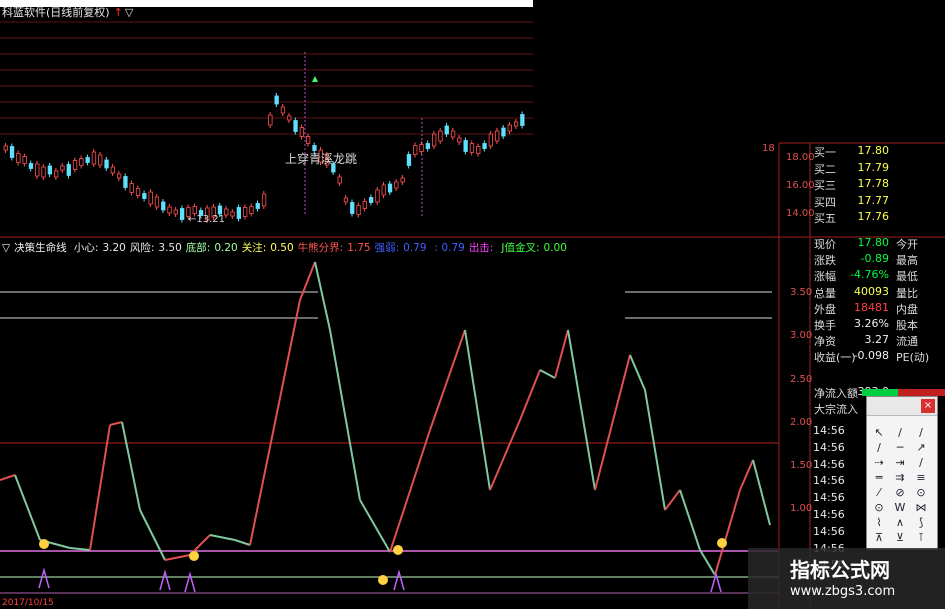  What do you see at coordinates (878, 325) in the screenshot?
I see `quote-row: 换手 3.26% 股本` at bounding box center [878, 325].